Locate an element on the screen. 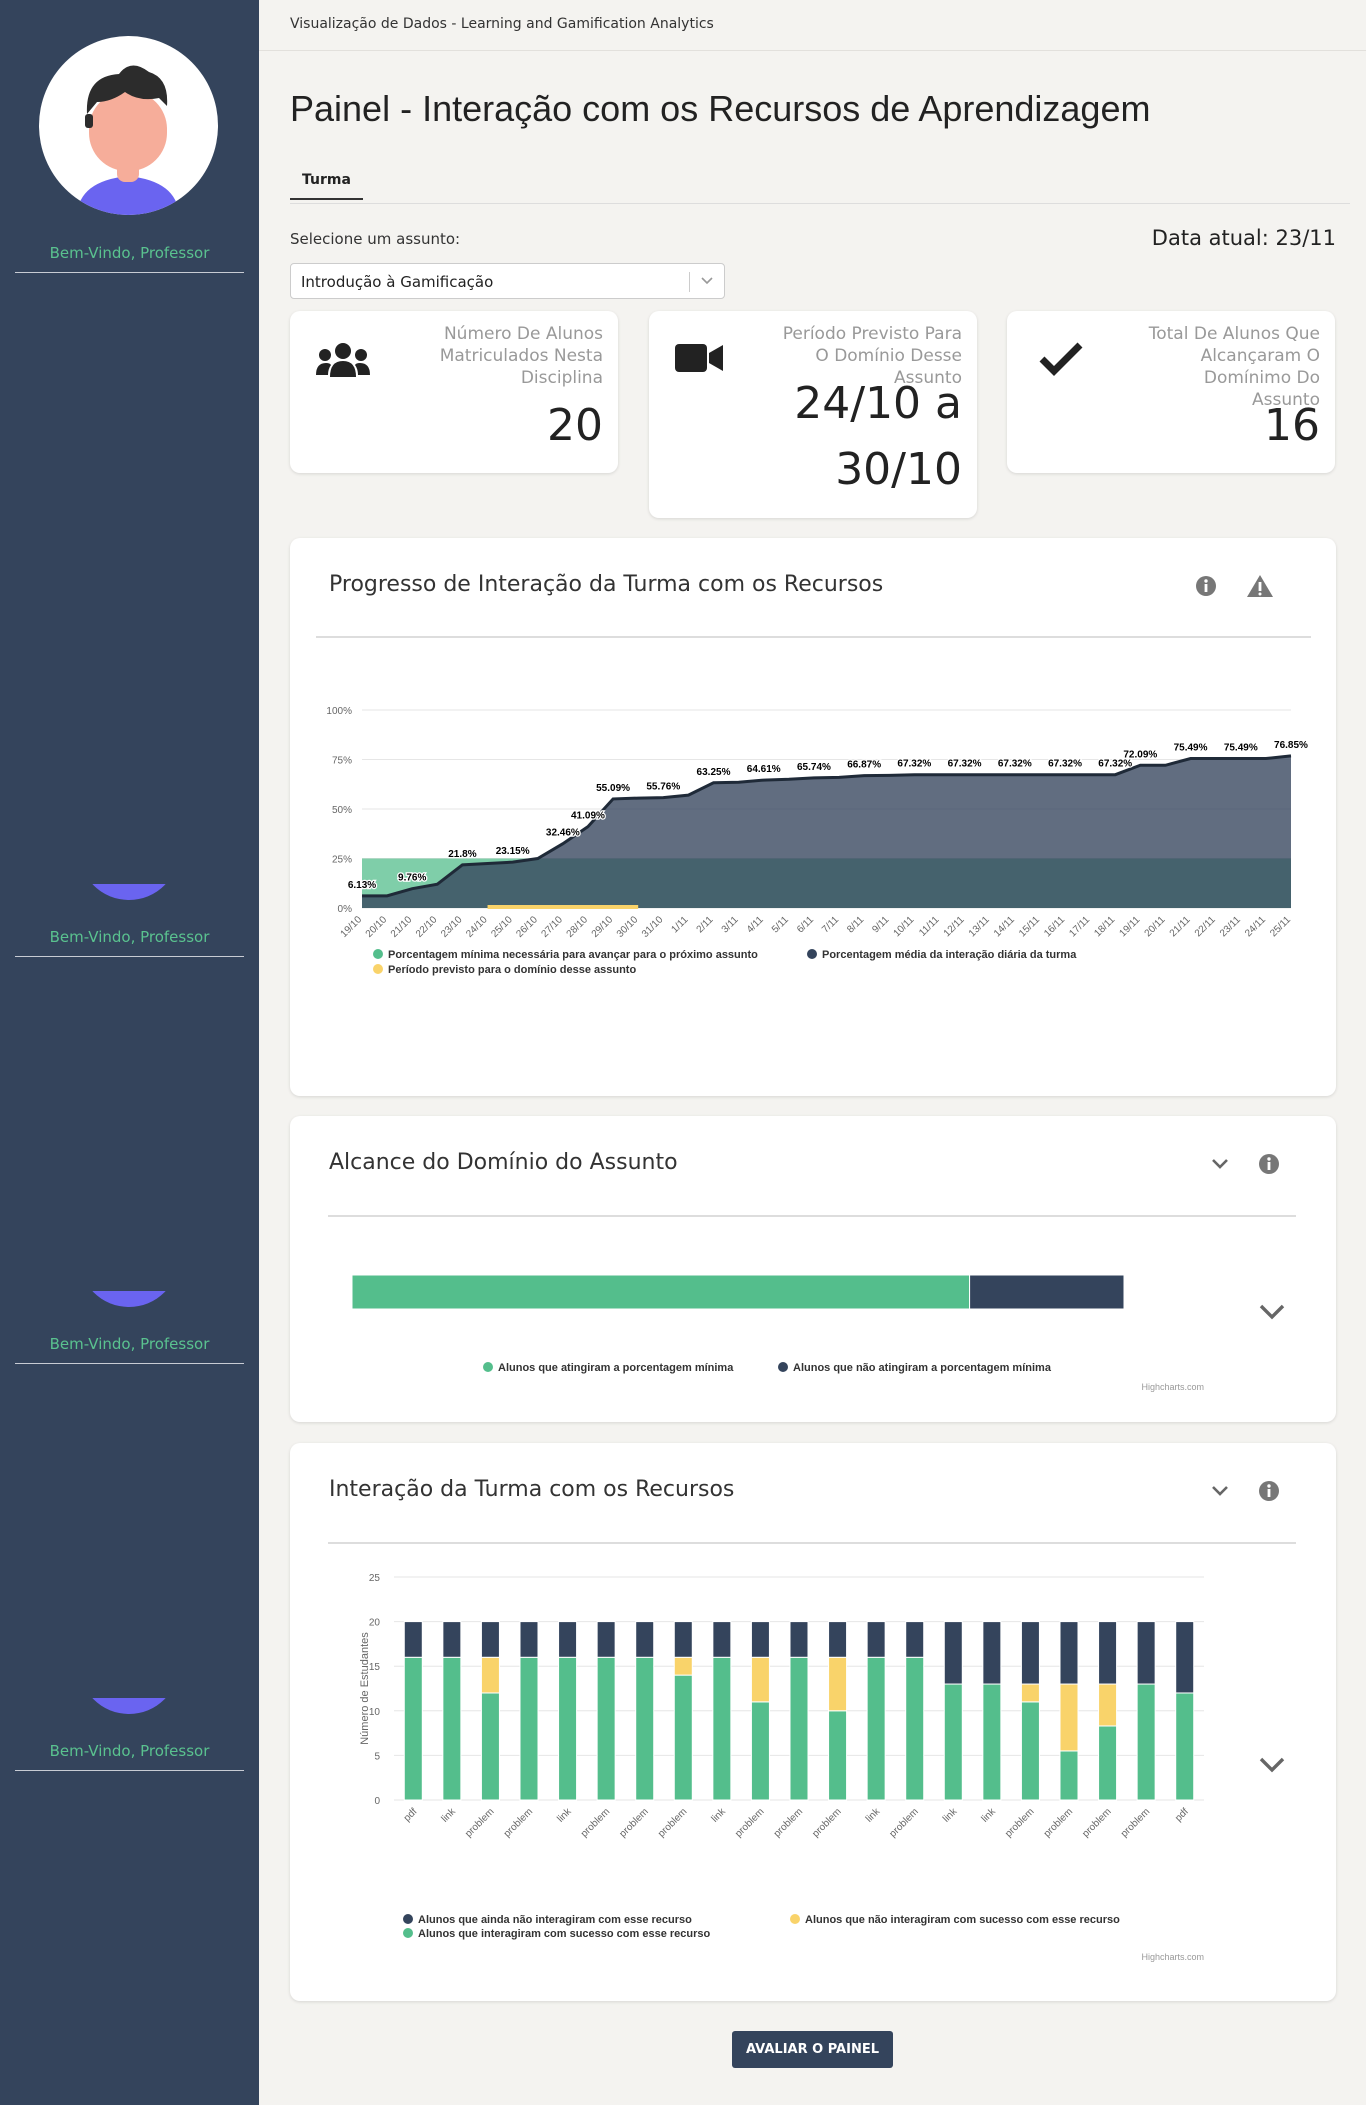 Image resolution: width=1366 pixels, height=2105 pixels. x-tick-label: 21/10 is located at coordinates (402, 927).